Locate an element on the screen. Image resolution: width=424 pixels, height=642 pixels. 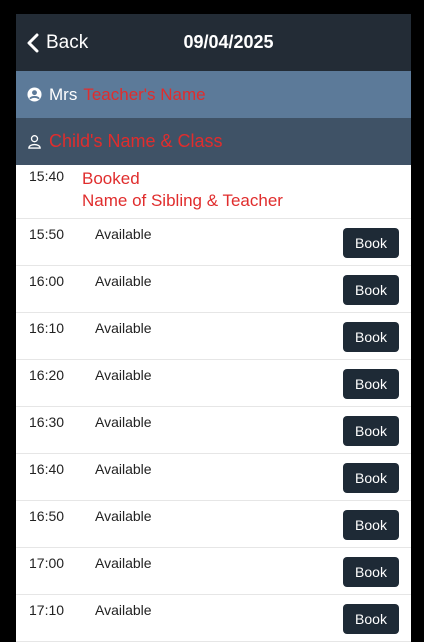
slot-row: 17:00 Available Book is located at coordinates (213, 571).